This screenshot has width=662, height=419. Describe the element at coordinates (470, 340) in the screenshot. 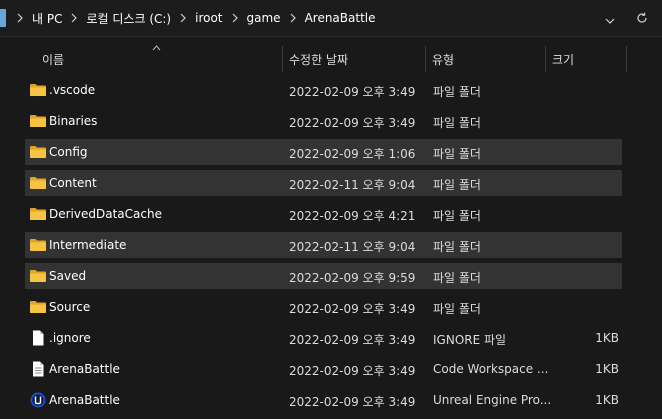

I see `file-type: IGNORE 파일` at that location.